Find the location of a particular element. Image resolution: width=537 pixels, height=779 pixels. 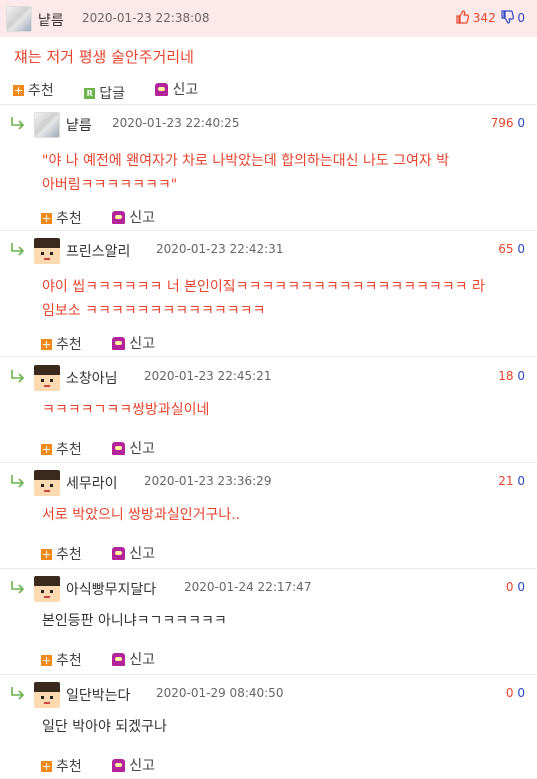

vote-counter: 65 0 is located at coordinates (511, 249).